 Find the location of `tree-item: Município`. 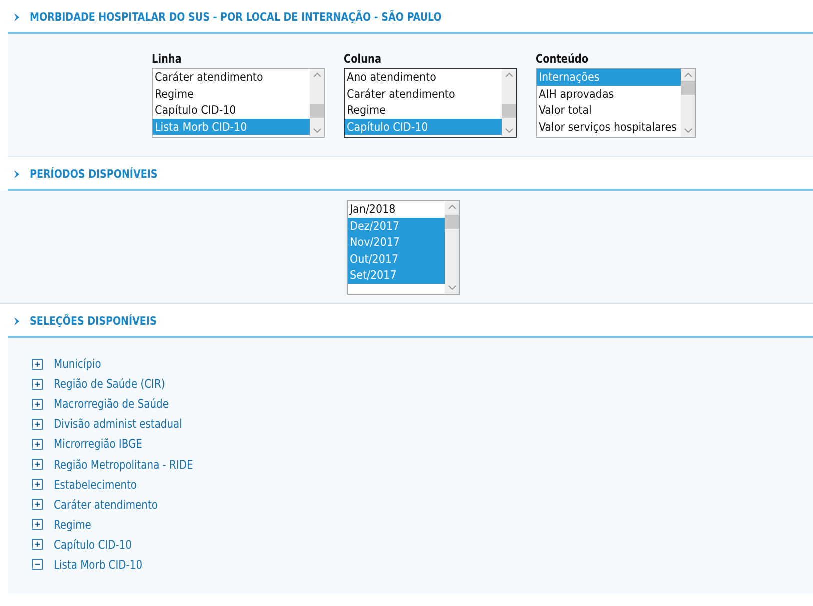

tree-item: Município is located at coordinates (78, 364).